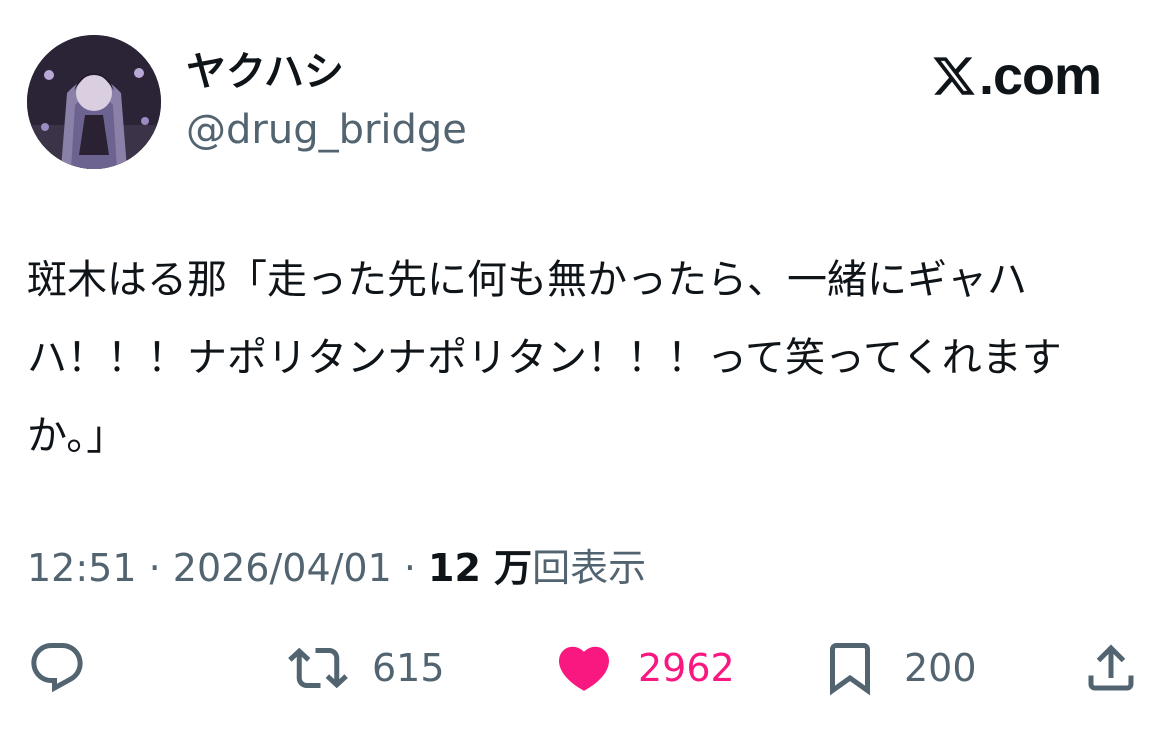 The height and width of the screenshot is (732, 1169). What do you see at coordinates (366, 668) in the screenshot?
I see `repost-button: 615` at bounding box center [366, 668].